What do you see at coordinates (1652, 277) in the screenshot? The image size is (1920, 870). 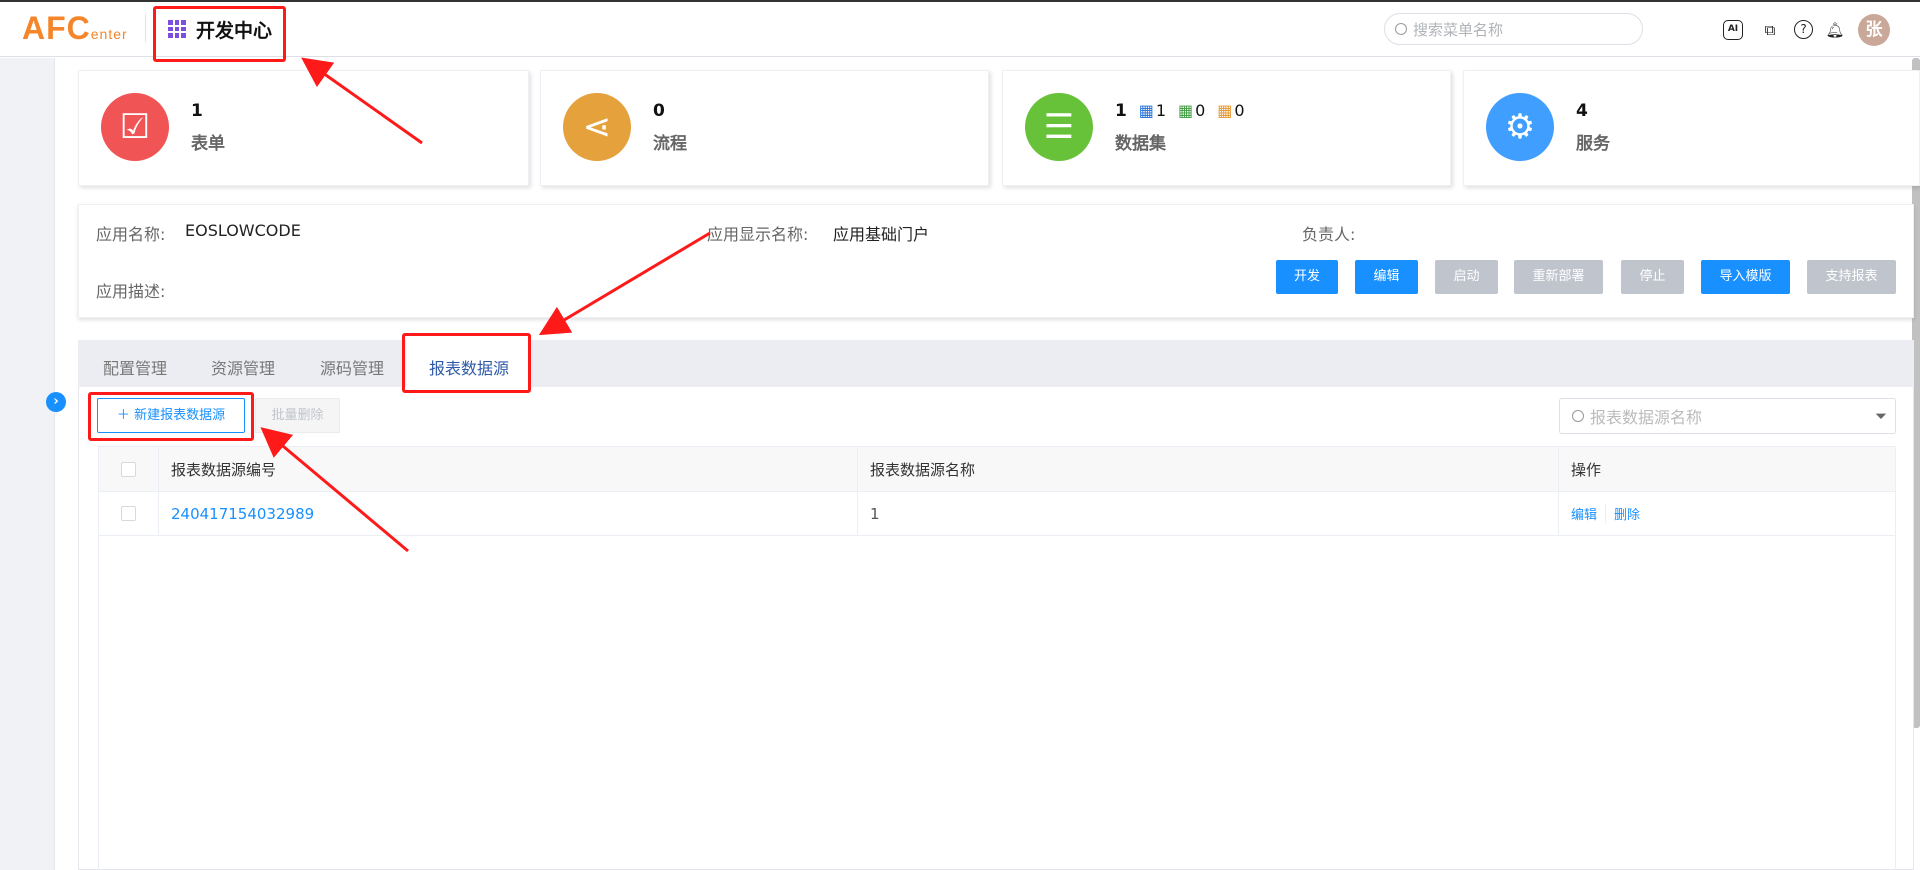 I see `stop-button: 停止` at bounding box center [1652, 277].